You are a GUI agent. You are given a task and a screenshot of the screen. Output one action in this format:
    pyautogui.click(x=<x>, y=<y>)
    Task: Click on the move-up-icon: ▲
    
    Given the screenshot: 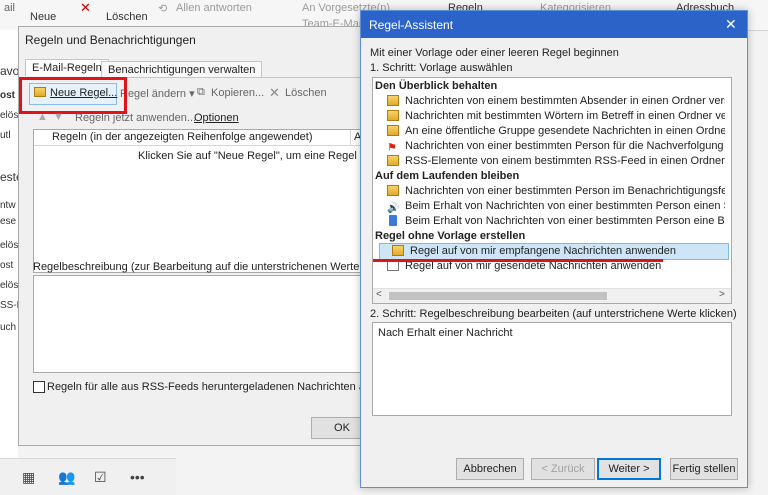 What is the action you would take?
    pyautogui.click(x=42, y=117)
    